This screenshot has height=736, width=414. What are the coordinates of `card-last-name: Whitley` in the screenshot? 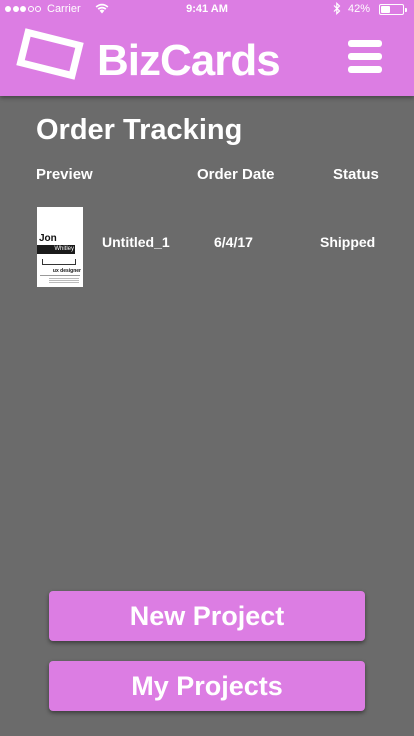 It's located at (64, 249).